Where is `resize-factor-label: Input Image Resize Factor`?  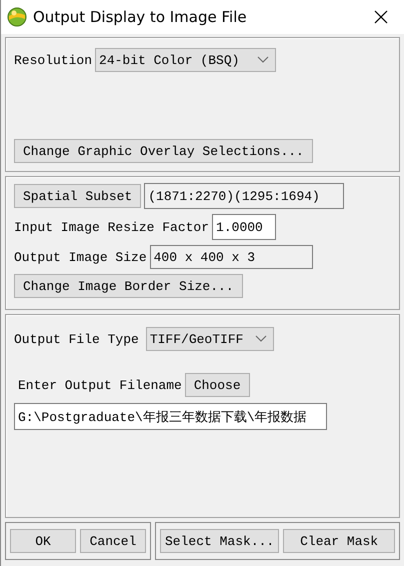
resize-factor-label: Input Image Resize Factor is located at coordinates (112, 227).